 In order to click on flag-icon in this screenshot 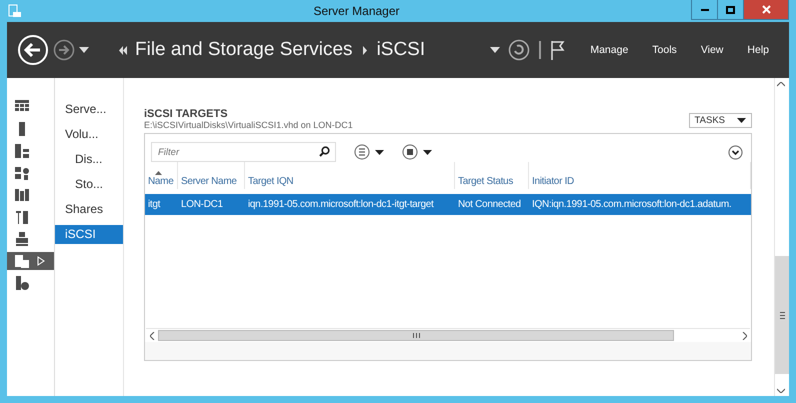, I will do `click(558, 50)`.